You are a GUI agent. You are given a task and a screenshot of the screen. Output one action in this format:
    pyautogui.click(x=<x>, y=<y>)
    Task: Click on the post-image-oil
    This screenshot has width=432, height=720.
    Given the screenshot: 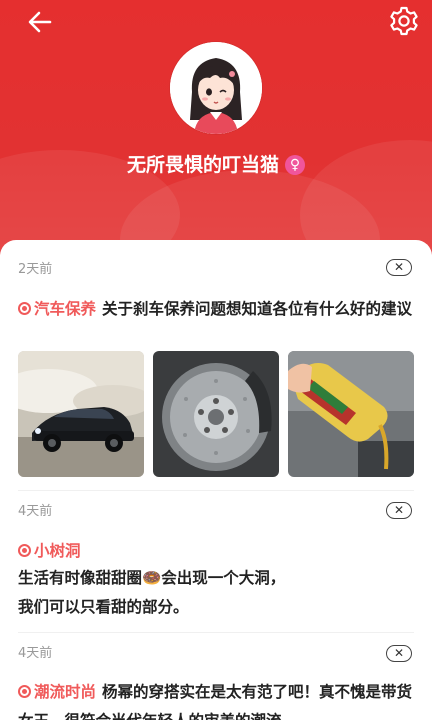 What is the action you would take?
    pyautogui.click(x=351, y=414)
    